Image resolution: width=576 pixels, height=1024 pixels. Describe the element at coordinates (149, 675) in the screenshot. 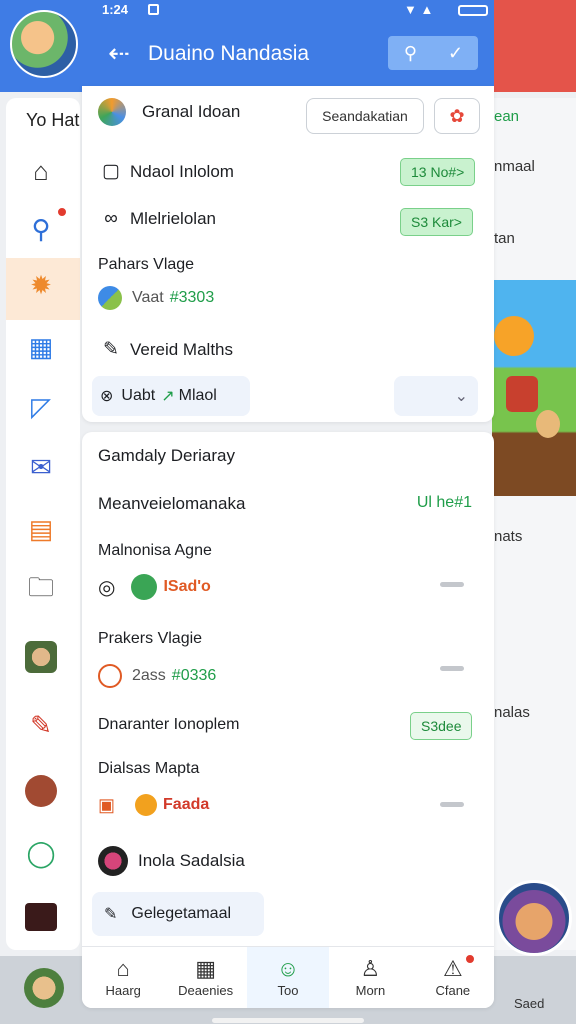

I see `value-text: 2ass` at that location.